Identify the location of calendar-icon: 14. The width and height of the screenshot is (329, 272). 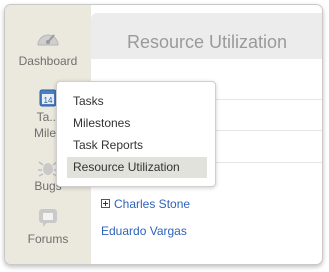
(48, 98).